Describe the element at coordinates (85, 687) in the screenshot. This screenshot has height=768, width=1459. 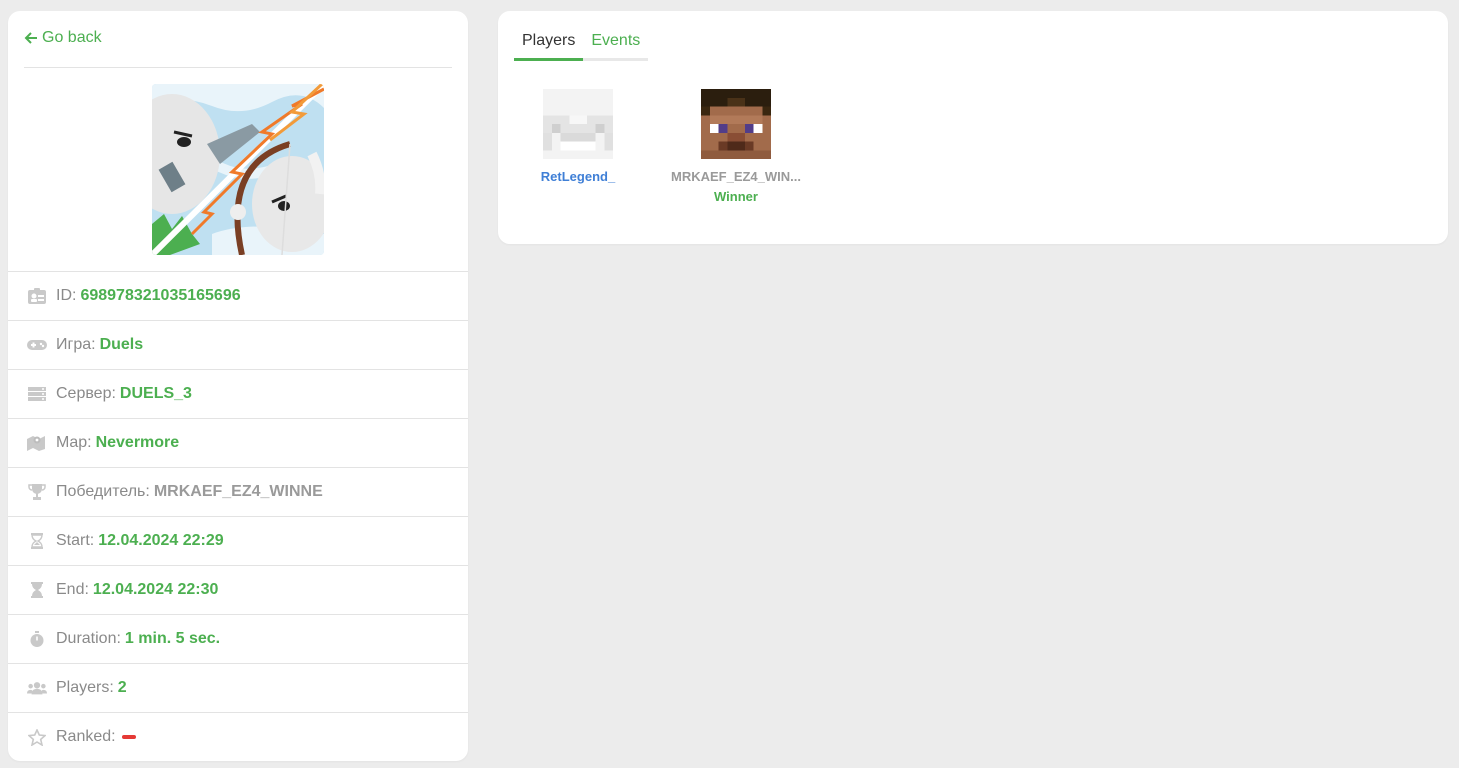
I see `info-label: Players:` at that location.